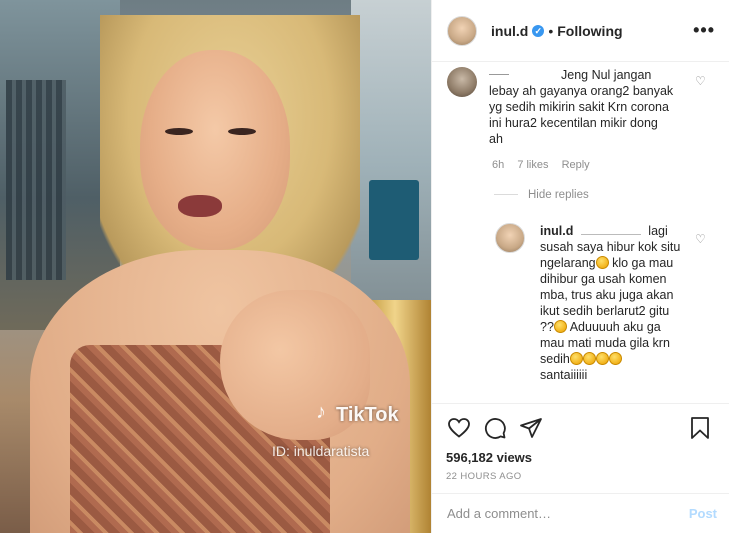  Describe the element at coordinates (36, 180) in the screenshot. I see `background-clothes-rack` at that location.